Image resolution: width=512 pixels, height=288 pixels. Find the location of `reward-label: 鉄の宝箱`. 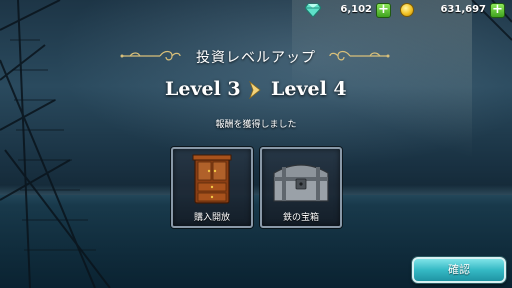

reward-label: 鉄の宝箱 is located at coordinates (300, 218).